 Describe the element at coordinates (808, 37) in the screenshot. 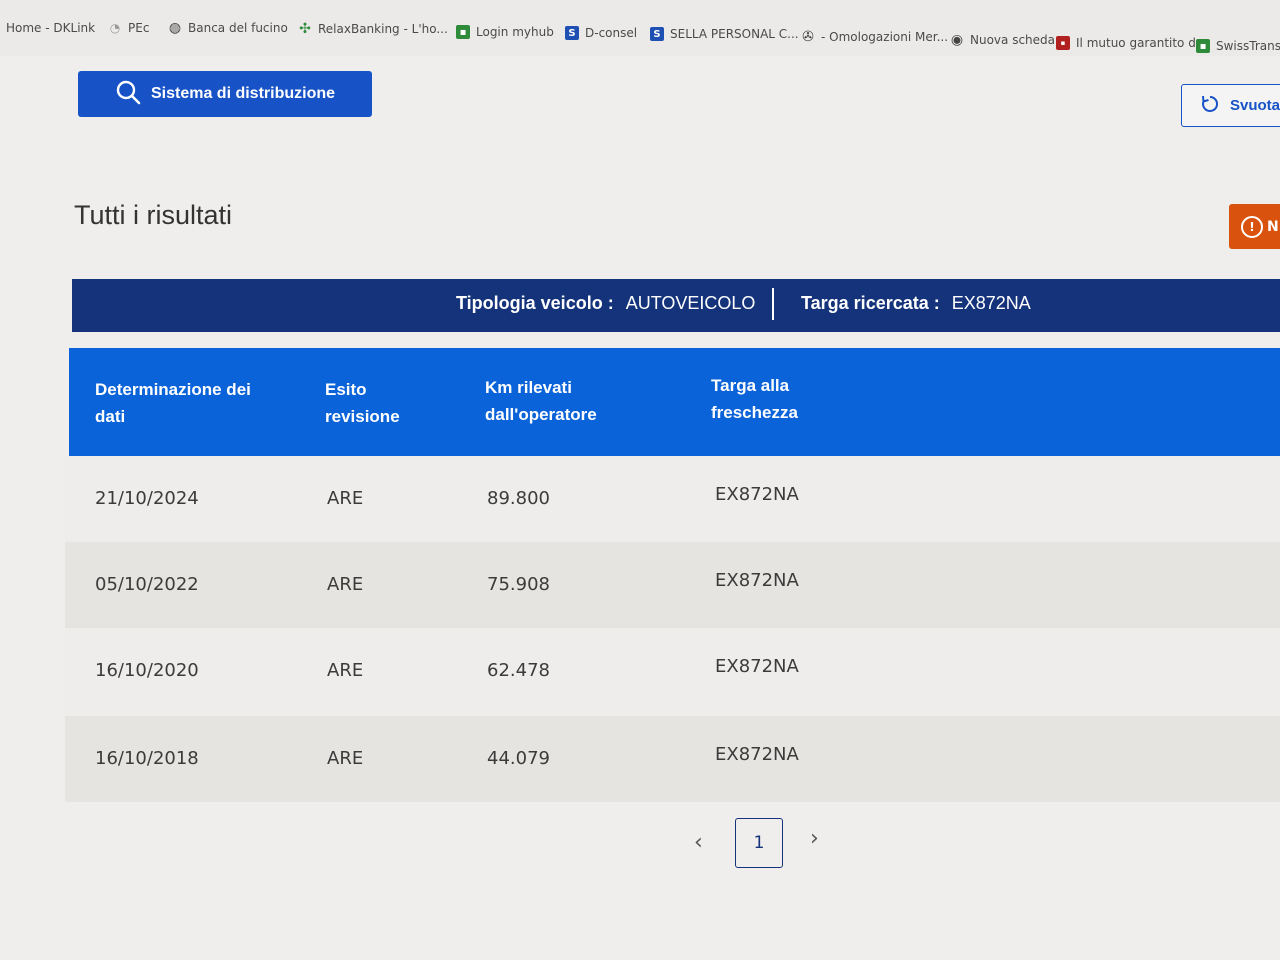

I see `mercedes-icon: ✇` at that location.